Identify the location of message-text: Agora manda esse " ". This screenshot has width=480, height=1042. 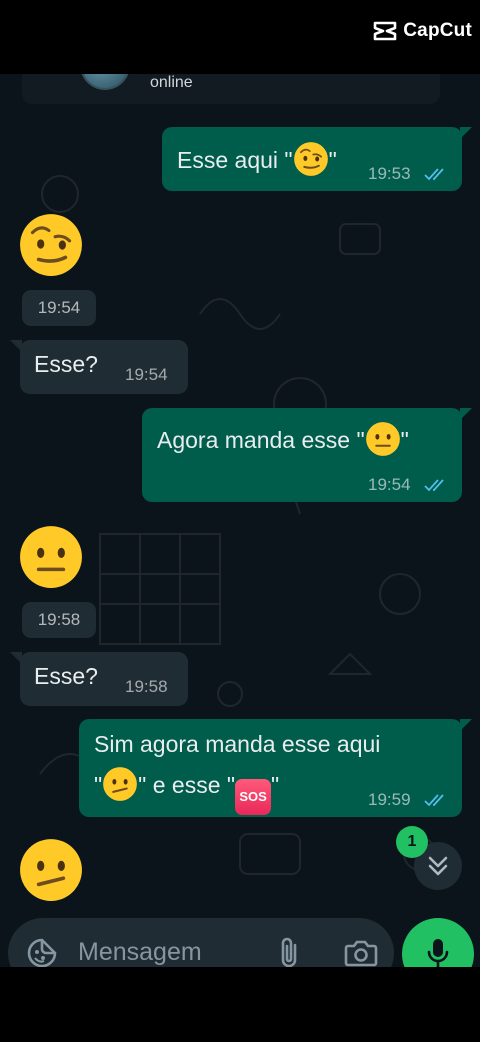
(283, 439).